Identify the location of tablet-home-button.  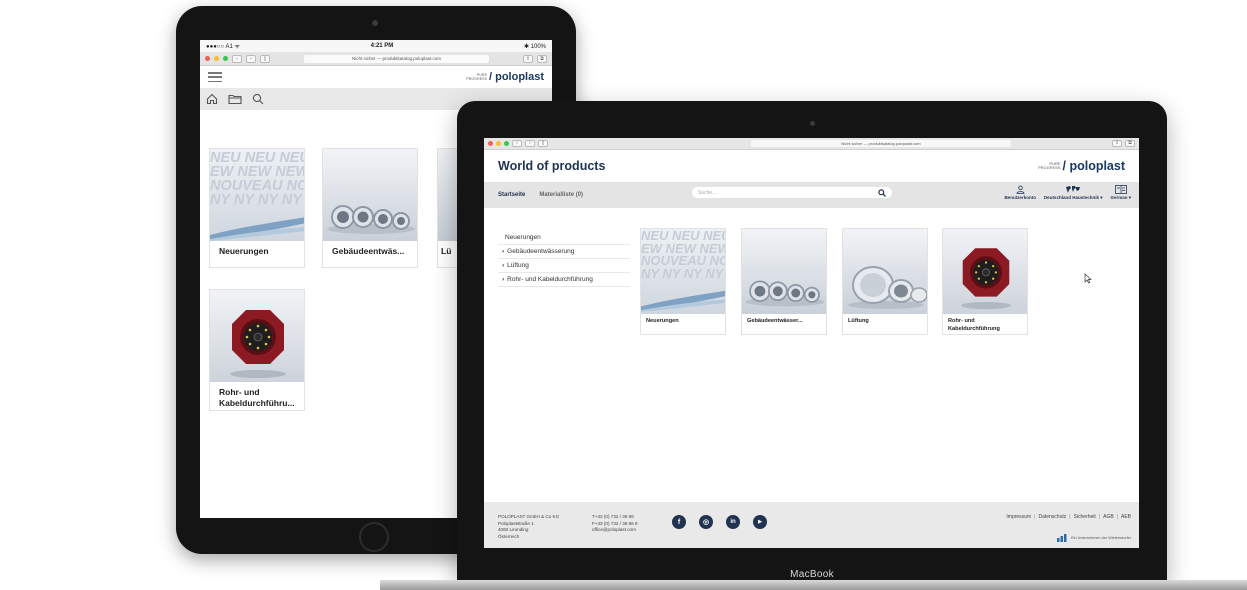
(374, 537).